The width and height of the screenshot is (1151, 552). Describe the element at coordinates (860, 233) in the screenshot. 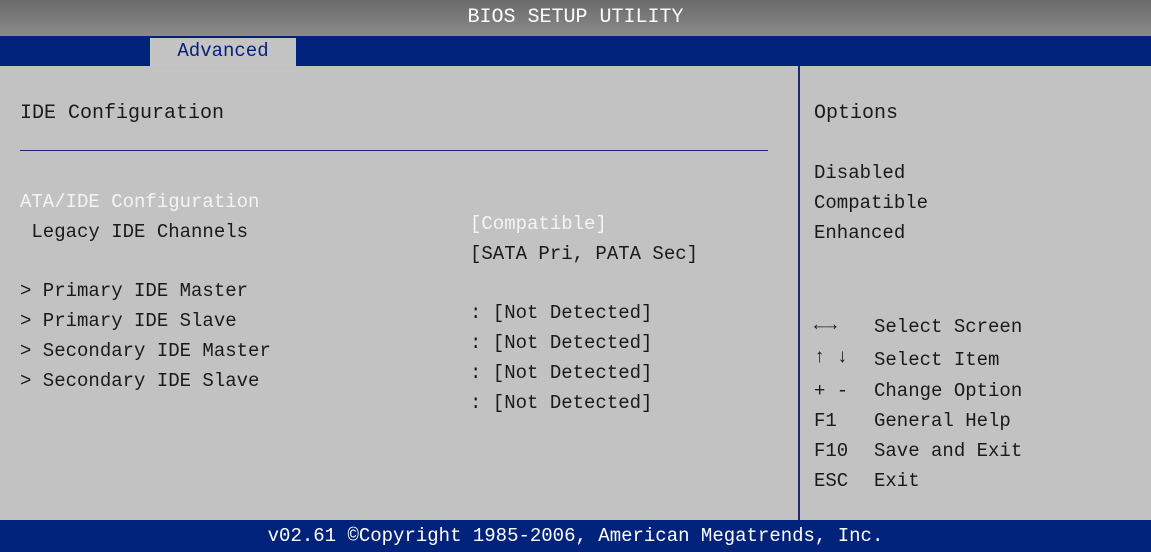

I see `option-enhanced: Enhanced` at that location.